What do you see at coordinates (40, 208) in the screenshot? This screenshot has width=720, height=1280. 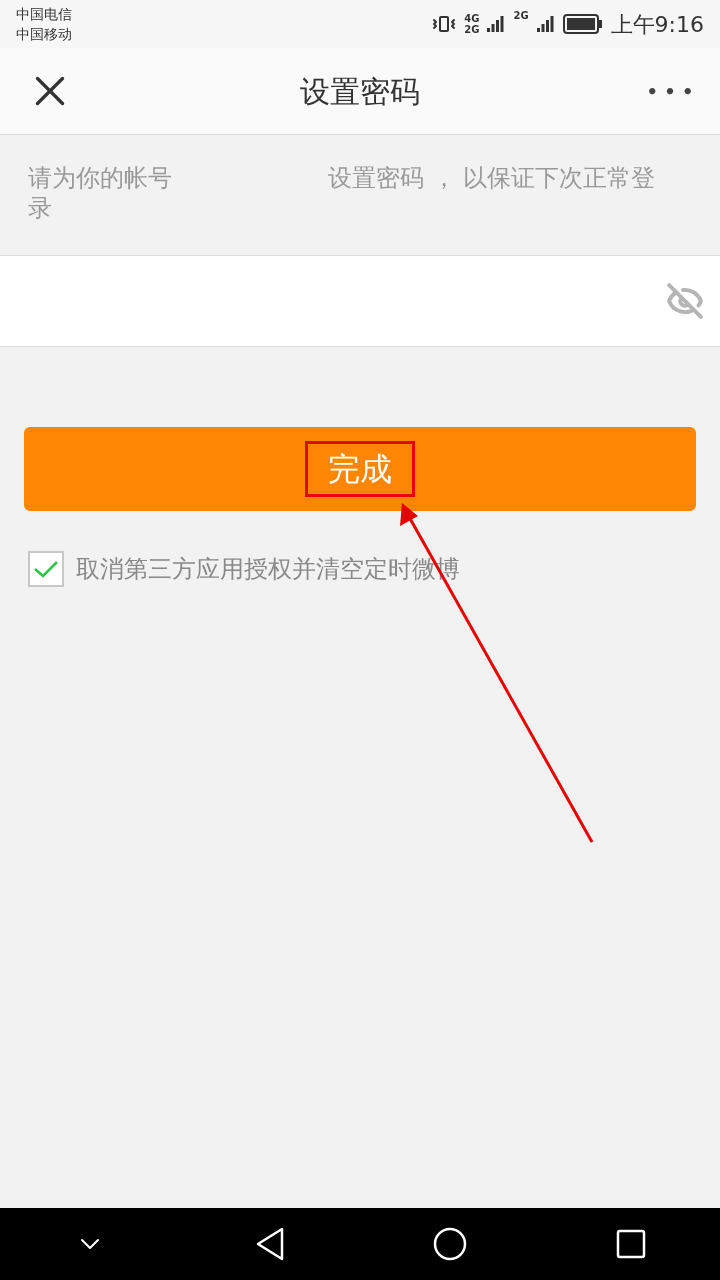 I see `intro-text: 录` at bounding box center [40, 208].